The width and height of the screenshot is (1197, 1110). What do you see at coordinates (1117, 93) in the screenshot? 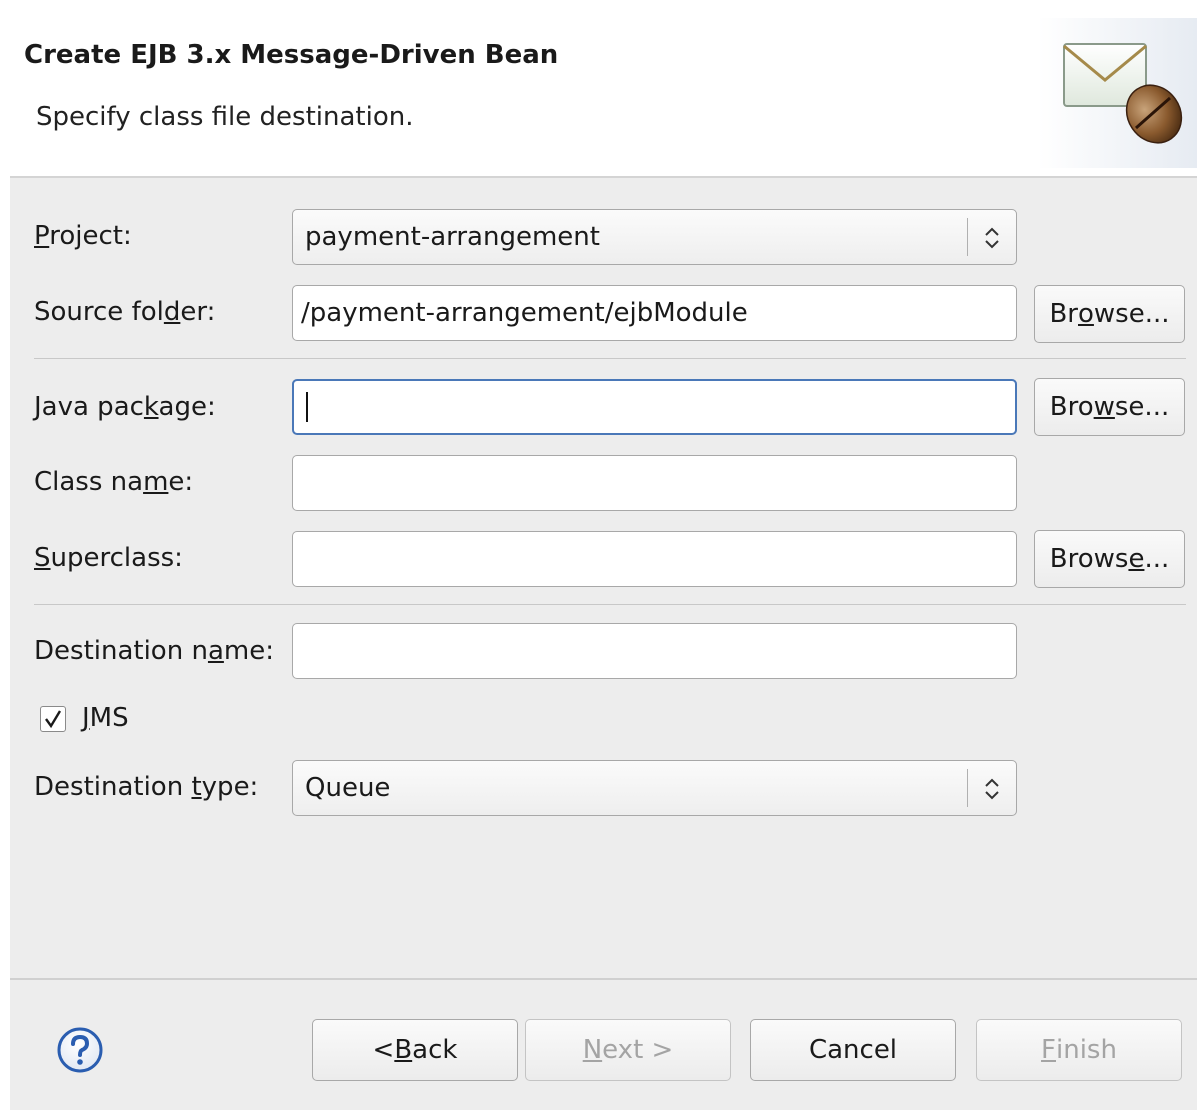
I see `envelope-bean-icon` at bounding box center [1117, 93].